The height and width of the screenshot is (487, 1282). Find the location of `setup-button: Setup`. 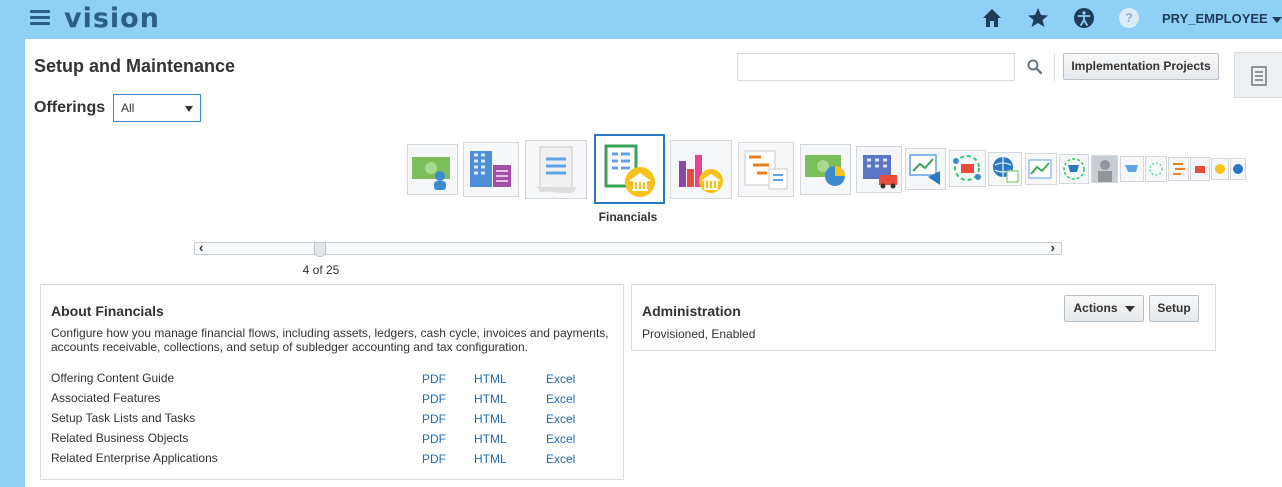

setup-button: Setup is located at coordinates (1174, 308).